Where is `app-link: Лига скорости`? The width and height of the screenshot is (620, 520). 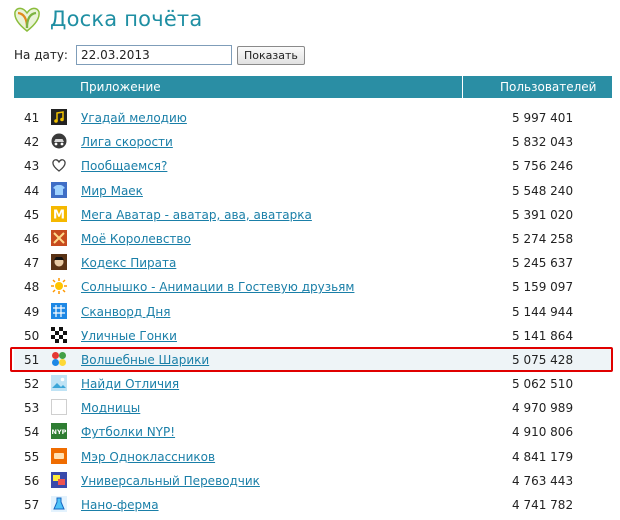 app-link: Лига скорости is located at coordinates (127, 142).